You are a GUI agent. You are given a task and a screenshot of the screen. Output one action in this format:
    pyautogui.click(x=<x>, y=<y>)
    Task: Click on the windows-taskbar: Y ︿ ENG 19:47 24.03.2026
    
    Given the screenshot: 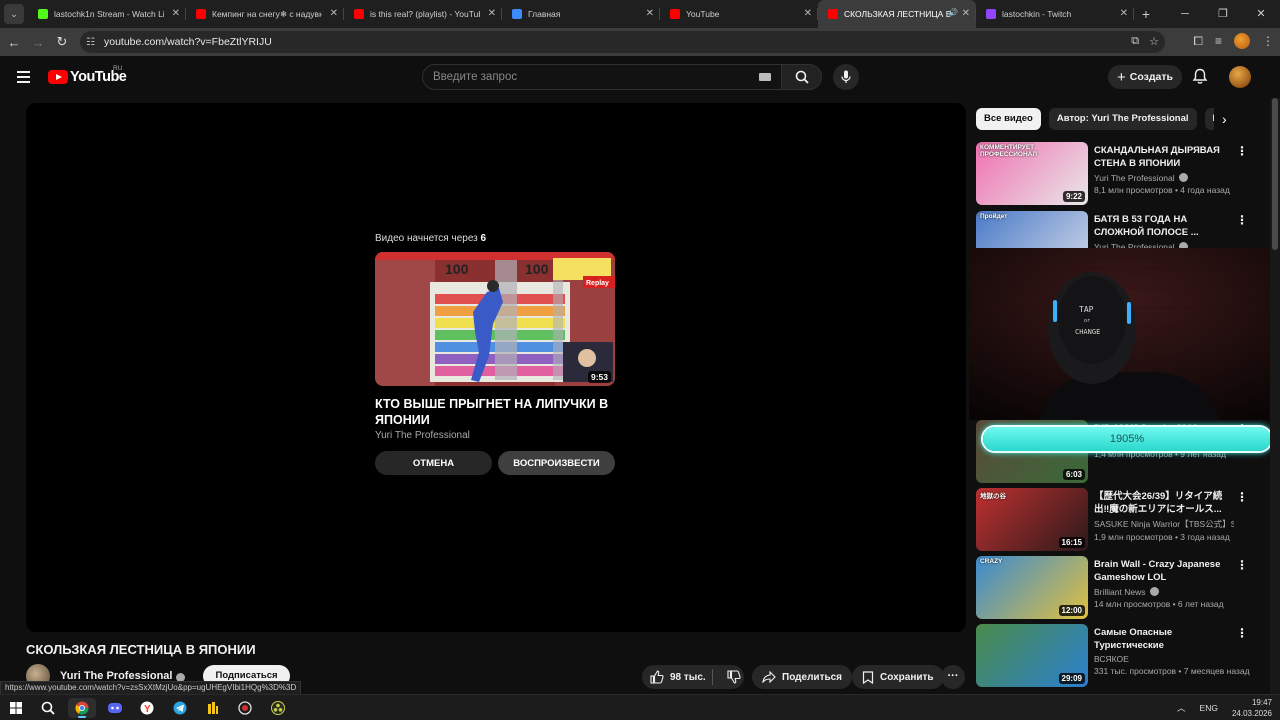 What is the action you would take?
    pyautogui.click(x=640, y=707)
    